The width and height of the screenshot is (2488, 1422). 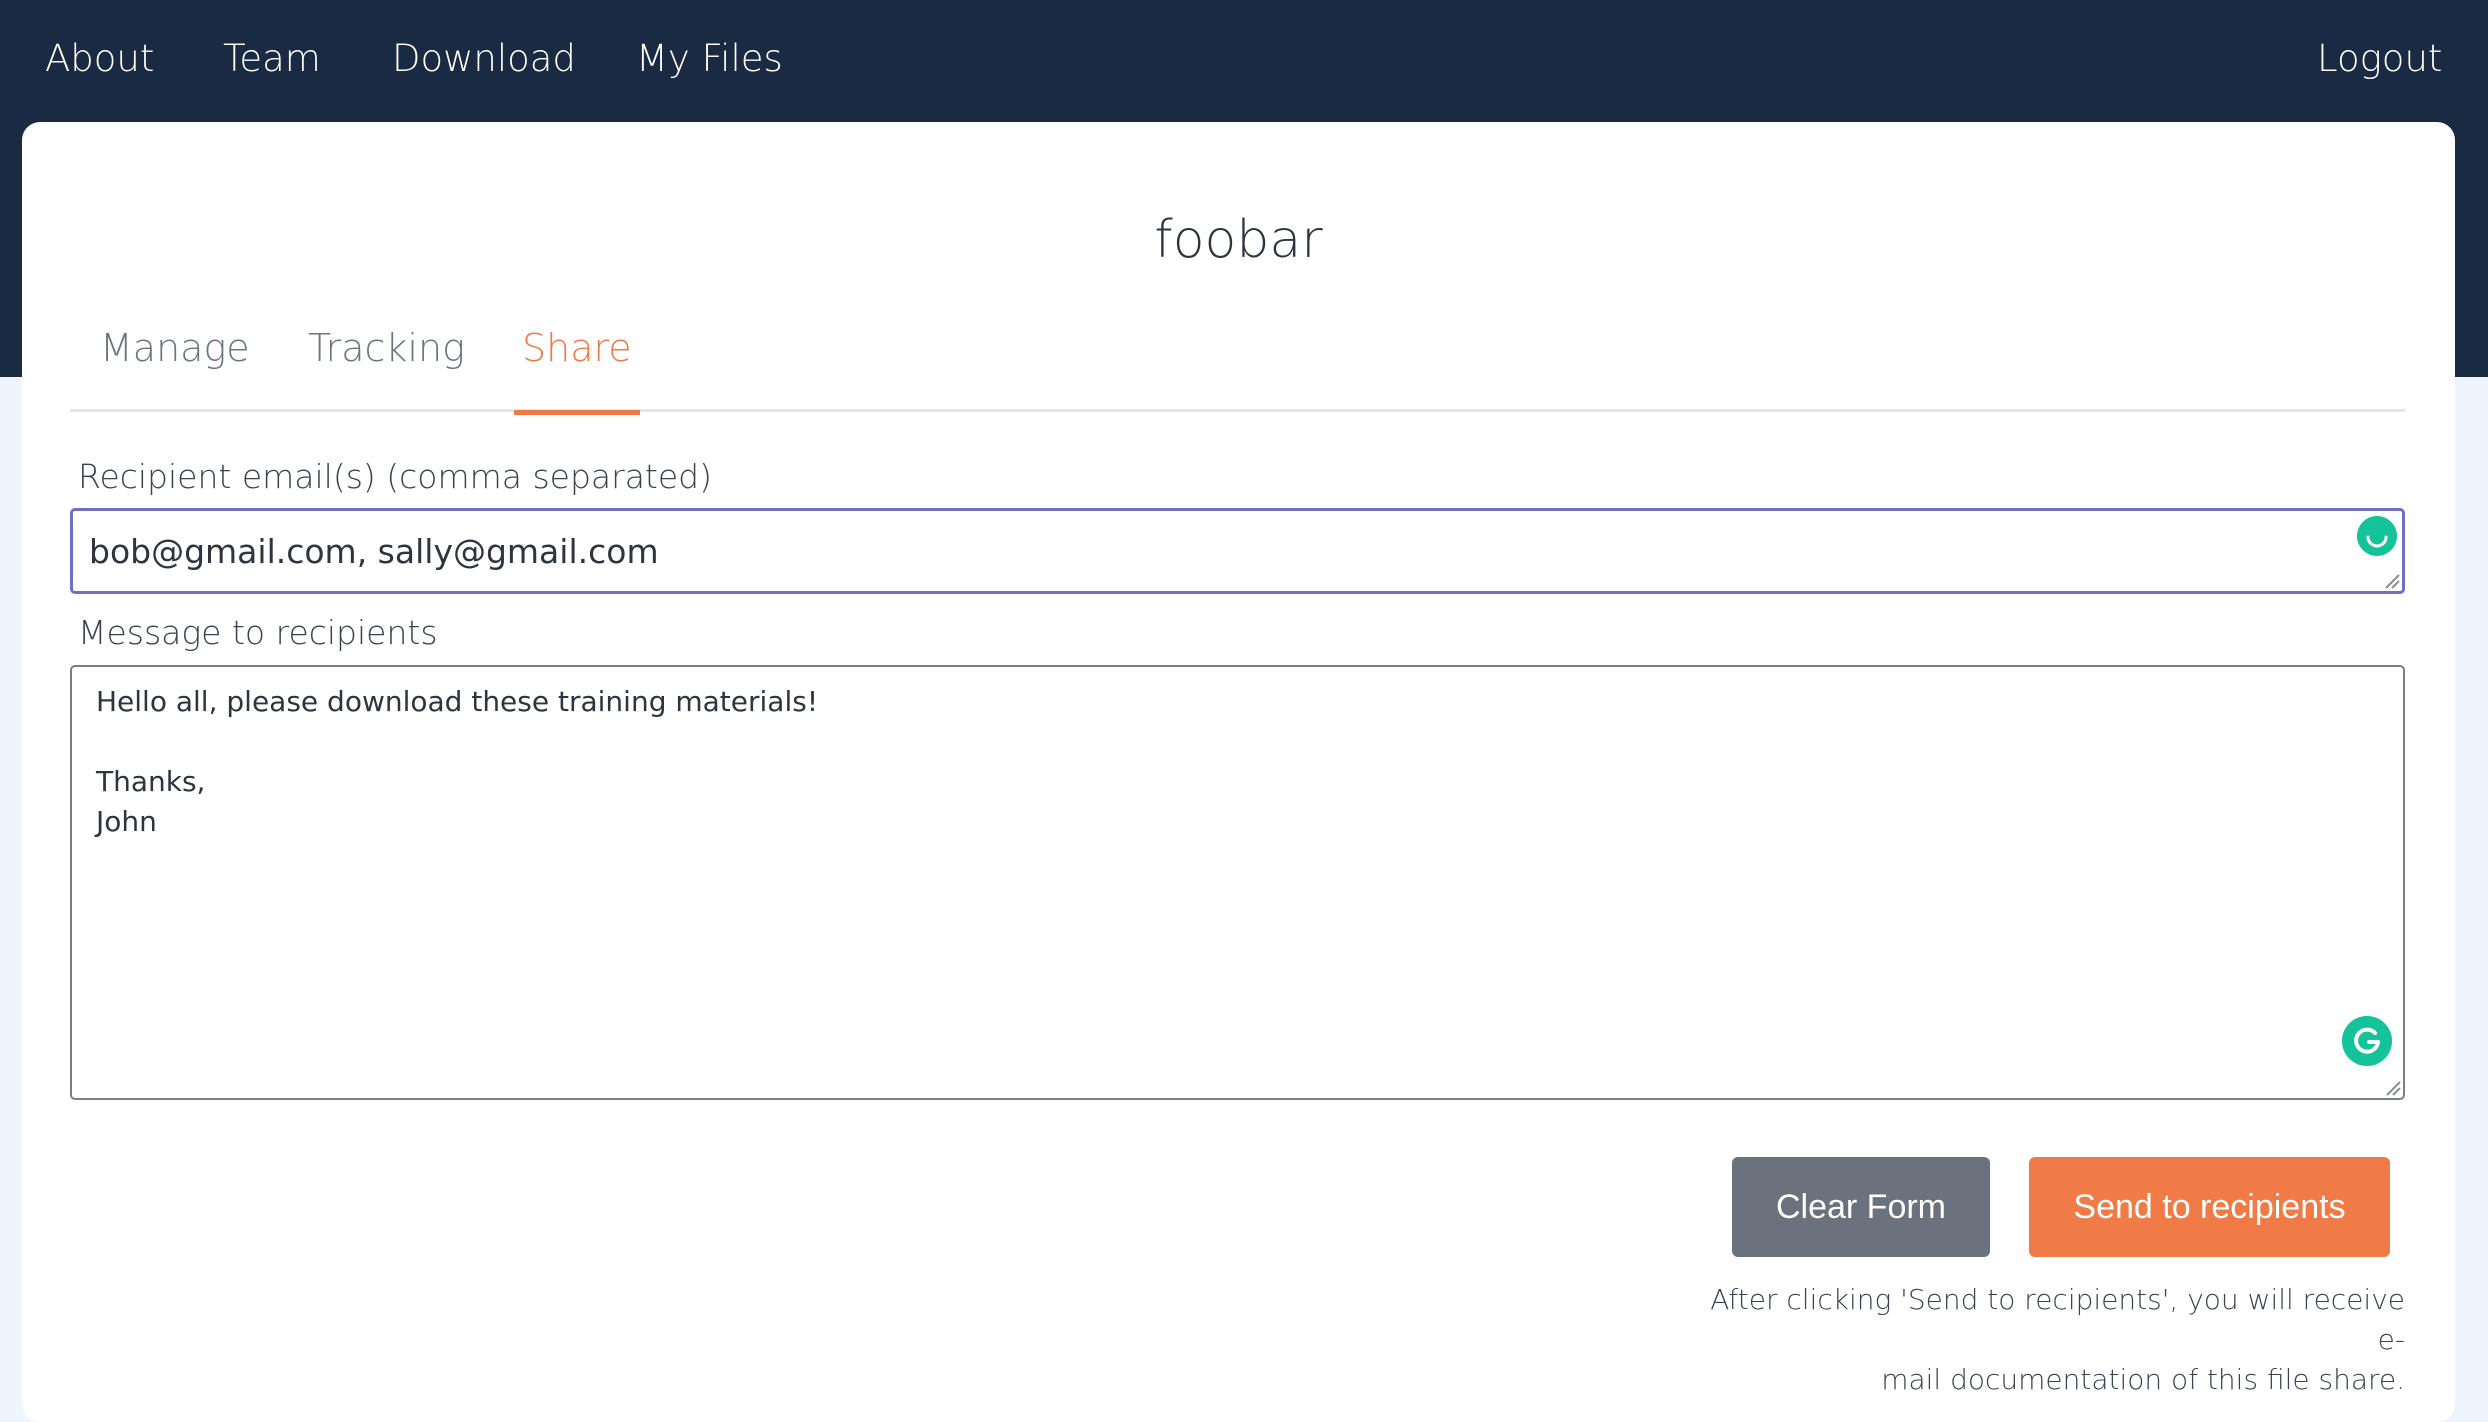 I want to click on logout-link: Logout, so click(x=2379, y=59).